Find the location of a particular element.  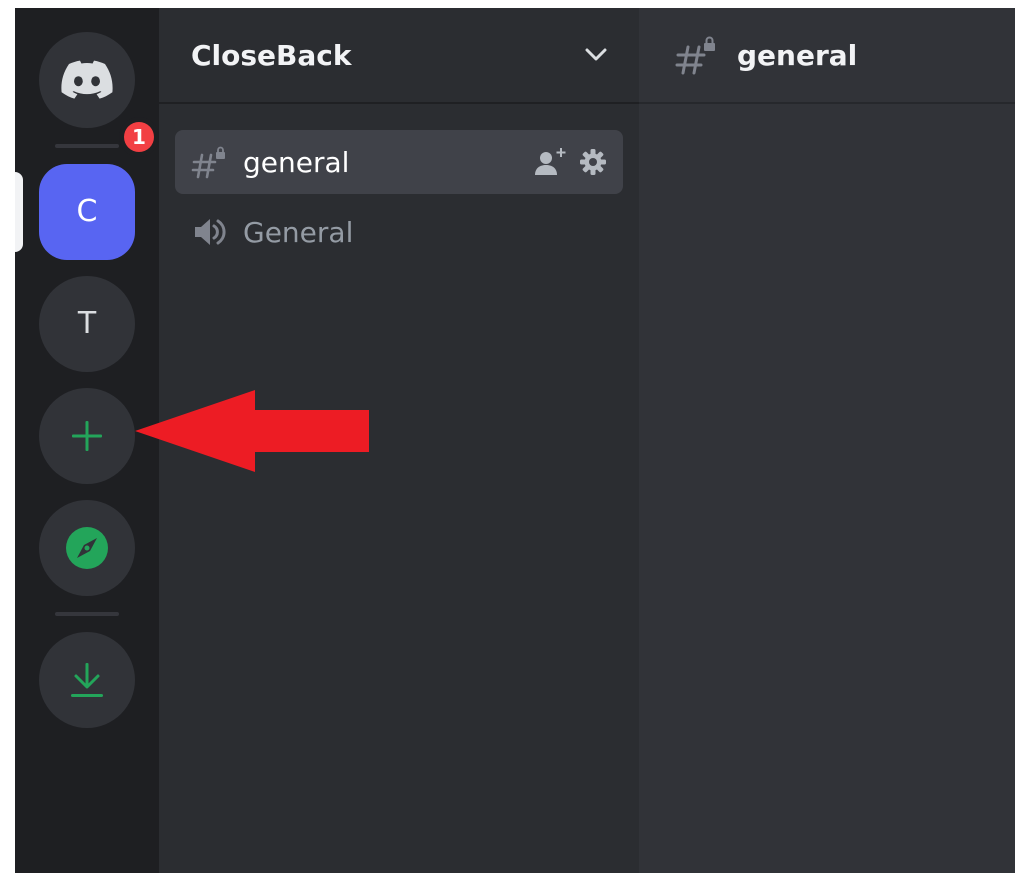

server-initial: C is located at coordinates (87, 211).